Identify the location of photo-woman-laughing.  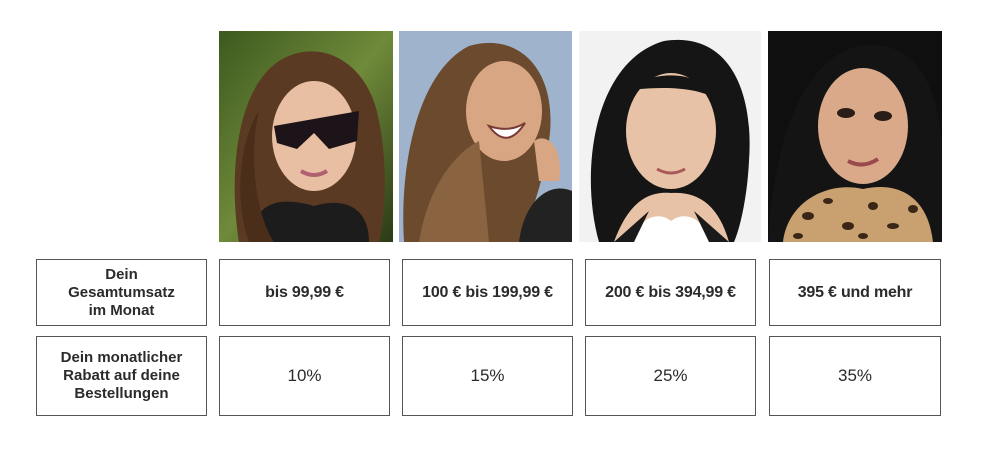
(485, 136).